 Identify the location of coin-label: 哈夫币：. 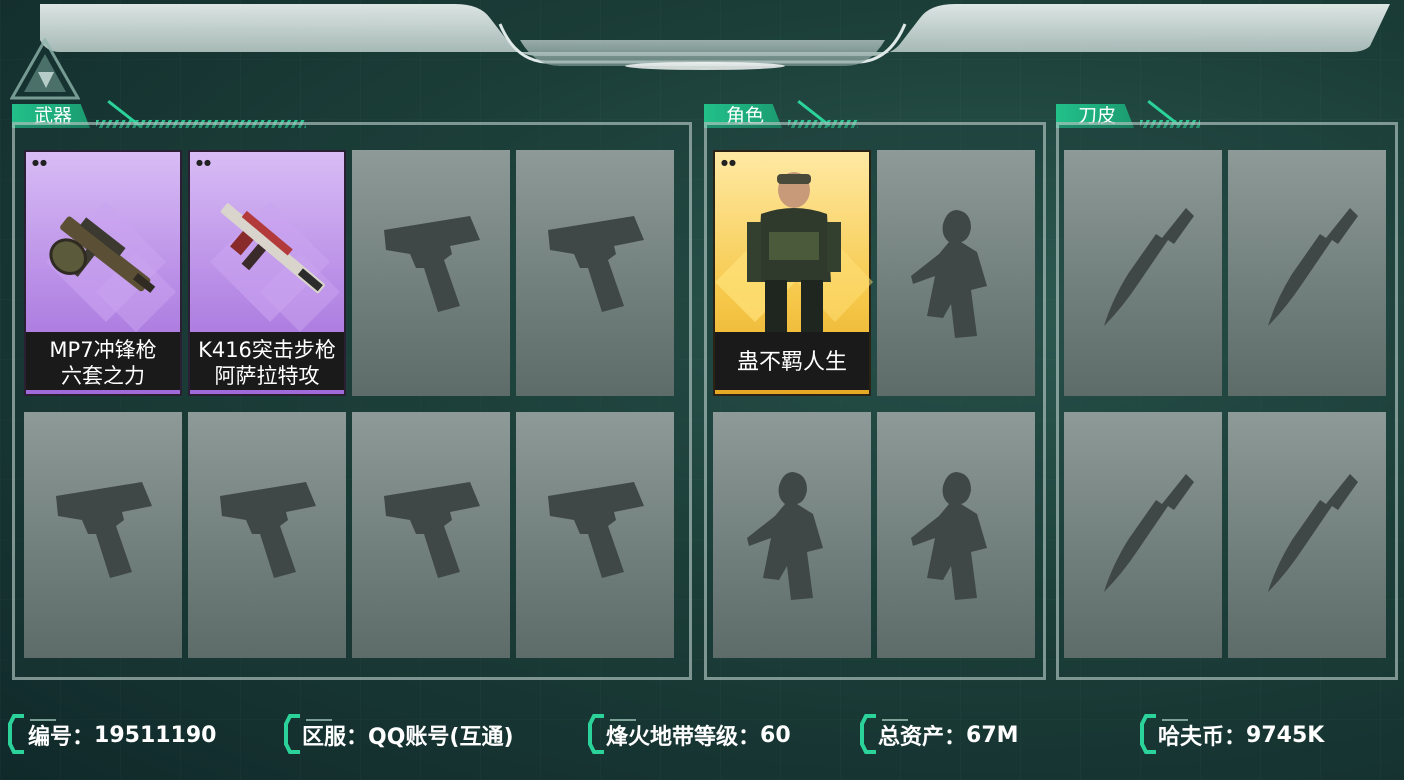
(1202, 737).